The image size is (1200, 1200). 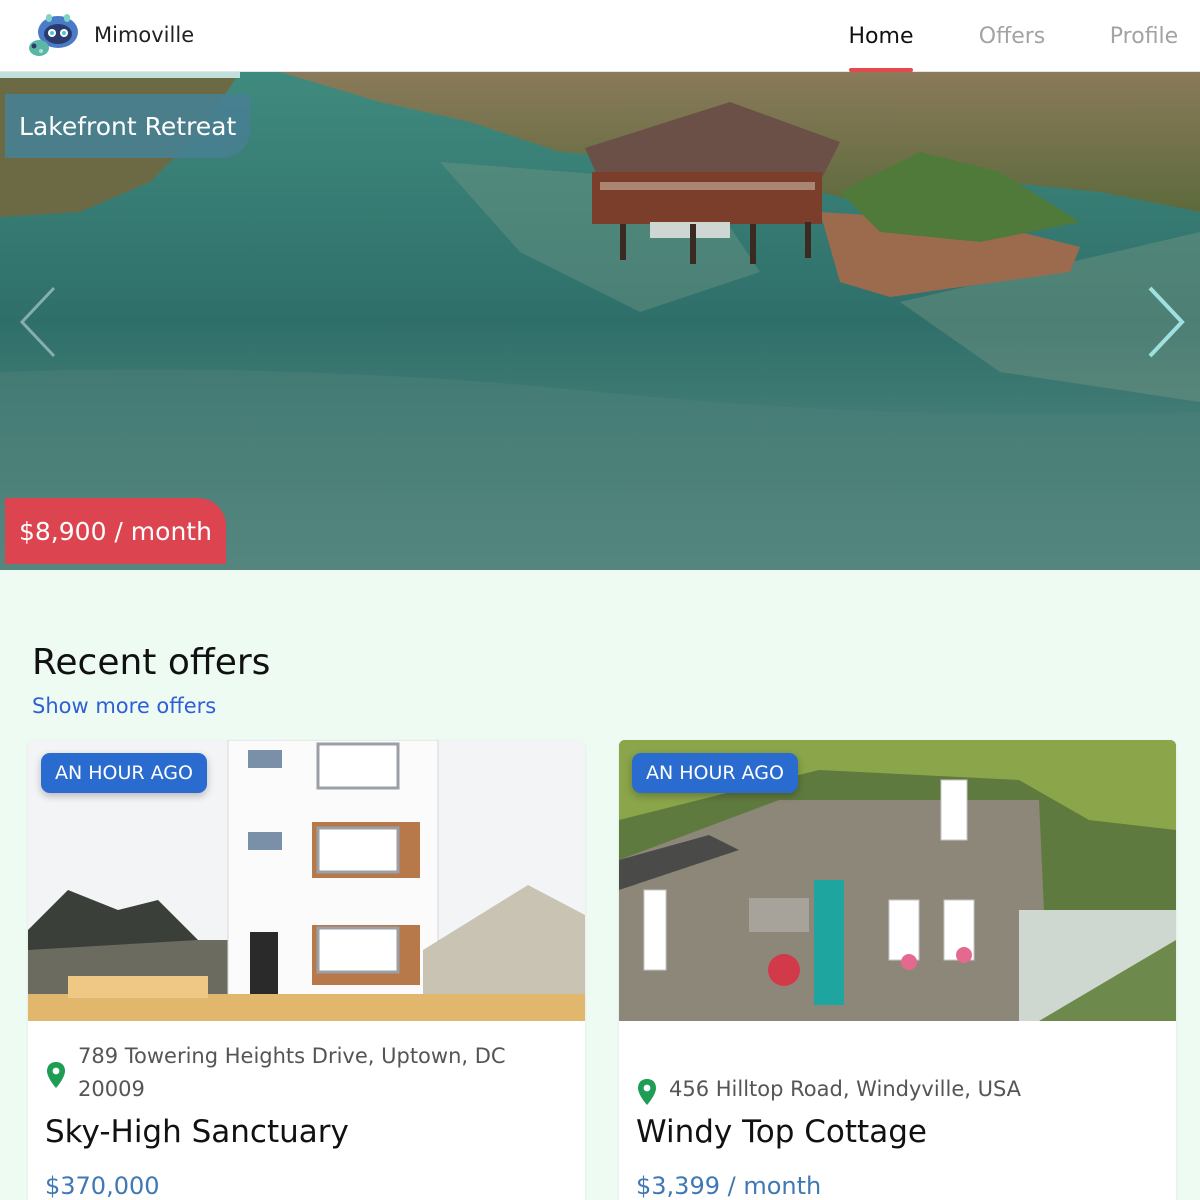 What do you see at coordinates (1166, 322) in the screenshot?
I see `chevron-right-icon` at bounding box center [1166, 322].